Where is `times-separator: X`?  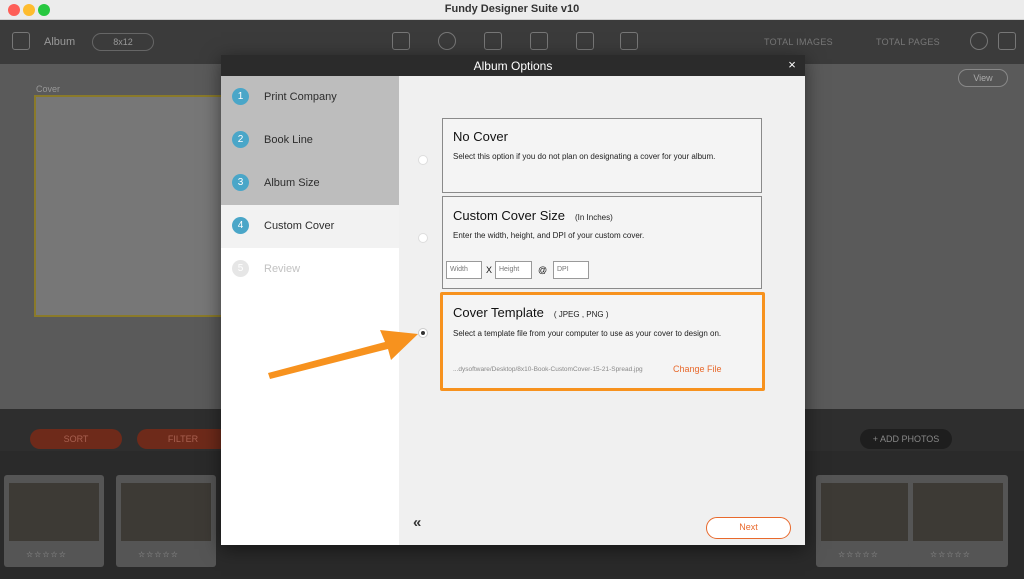 times-separator: X is located at coordinates (489, 270).